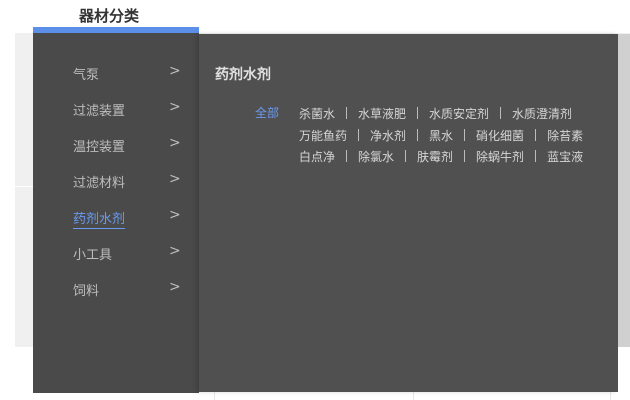  Describe the element at coordinates (376, 157) in the screenshot. I see `tag-link: 除氯水` at that location.